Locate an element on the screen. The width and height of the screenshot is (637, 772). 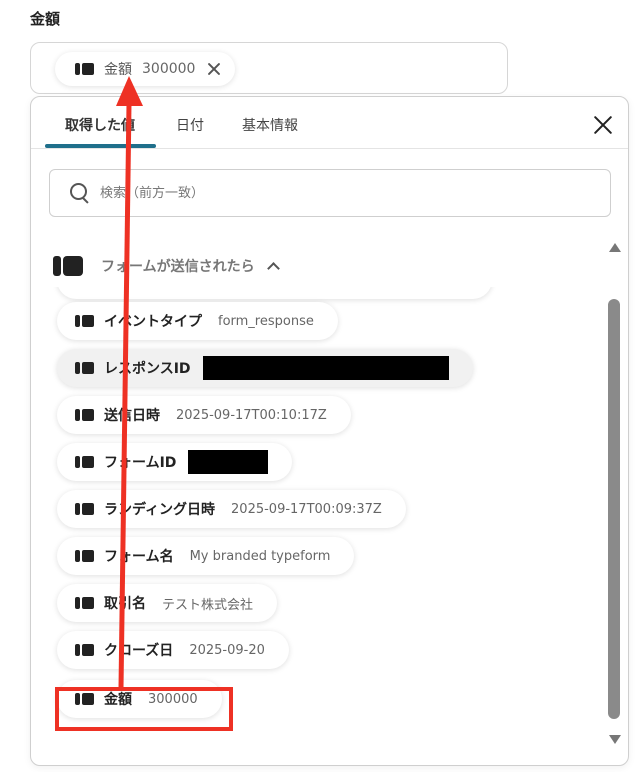
list-item: 取引名 テスト株式会社 is located at coordinates (167, 603).